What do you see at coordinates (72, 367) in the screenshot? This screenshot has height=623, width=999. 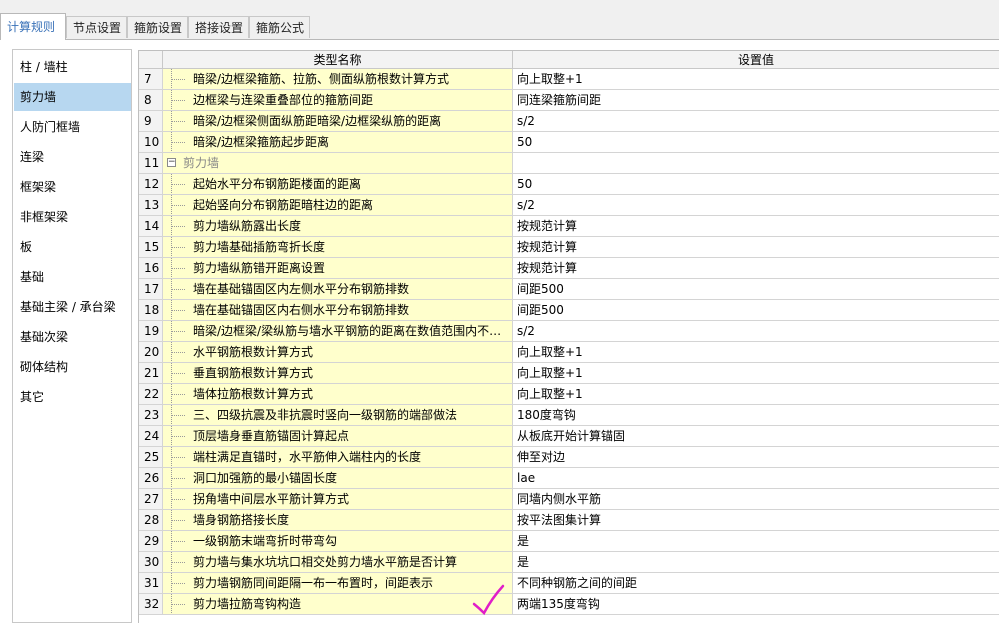 I see `sidebar-item: 砌体结构` at bounding box center [72, 367].